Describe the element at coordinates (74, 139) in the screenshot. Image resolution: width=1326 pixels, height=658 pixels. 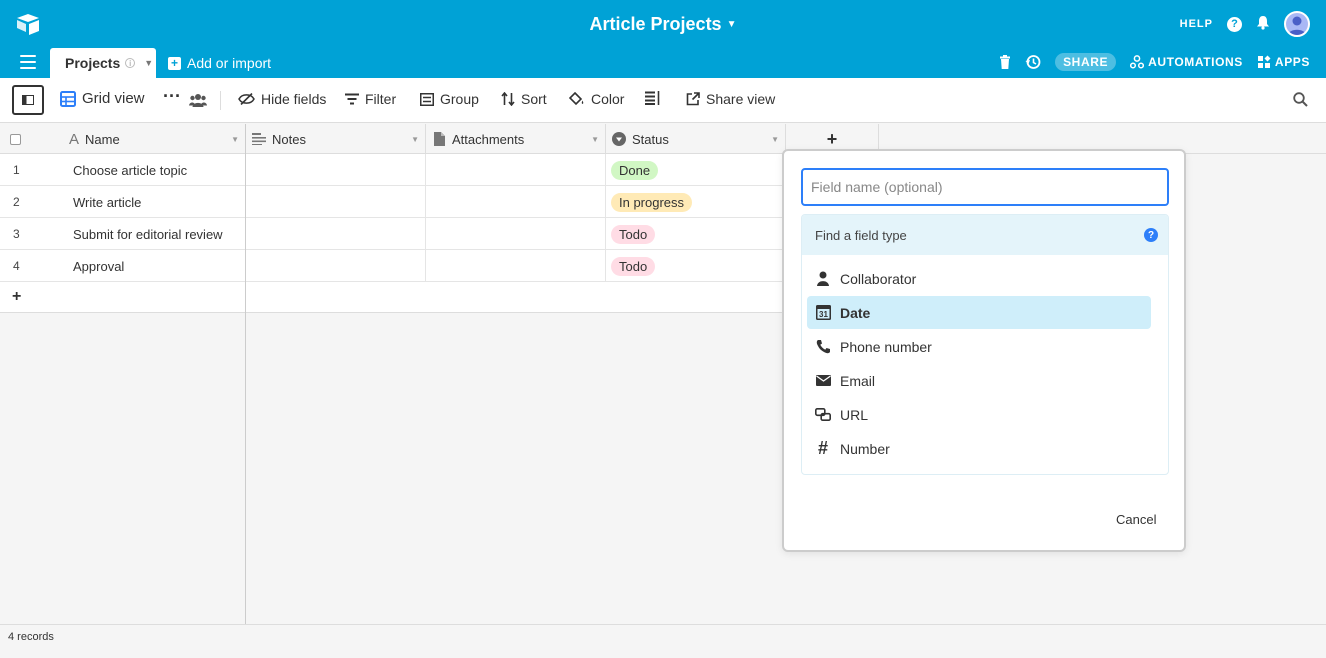
I see `text-field-icon: A` at that location.